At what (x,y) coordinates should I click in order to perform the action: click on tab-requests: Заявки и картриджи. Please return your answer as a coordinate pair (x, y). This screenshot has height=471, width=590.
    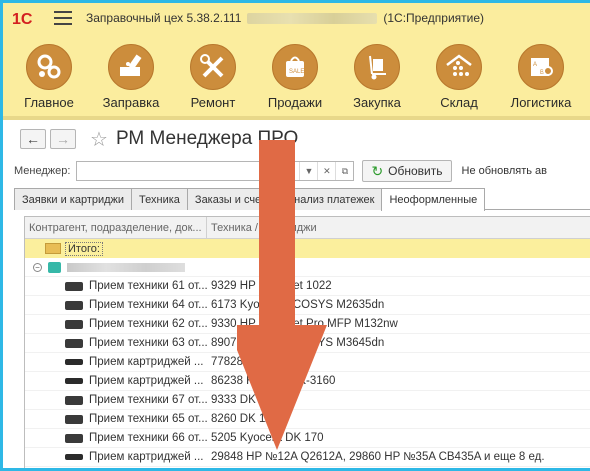
    Looking at the image, I should click on (73, 199).